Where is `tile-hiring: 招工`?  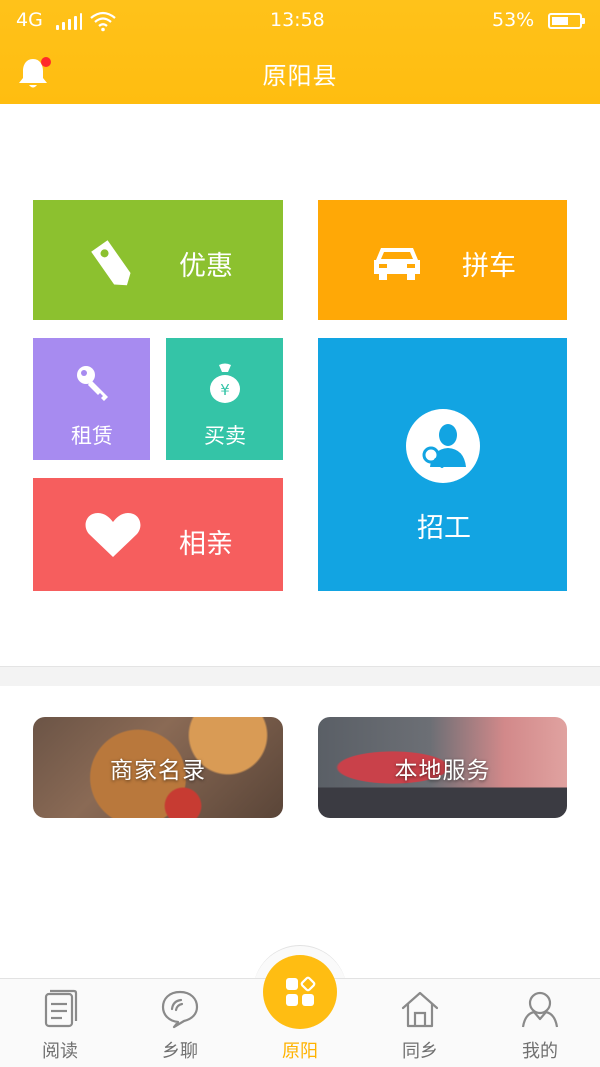 tile-hiring: 招工 is located at coordinates (442, 464).